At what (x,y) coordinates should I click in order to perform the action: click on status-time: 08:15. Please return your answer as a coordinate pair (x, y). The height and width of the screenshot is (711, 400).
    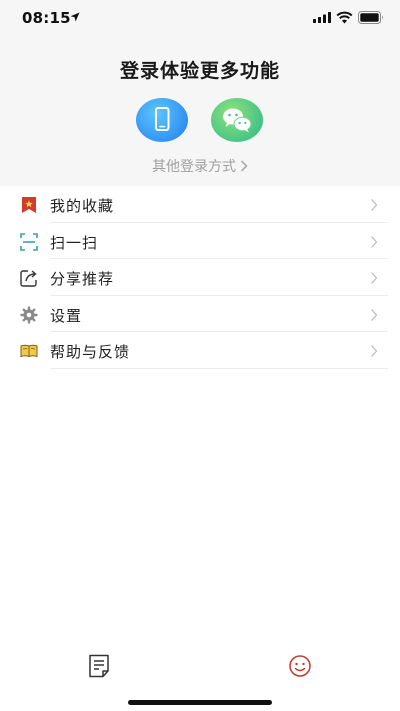
    Looking at the image, I should click on (46, 18).